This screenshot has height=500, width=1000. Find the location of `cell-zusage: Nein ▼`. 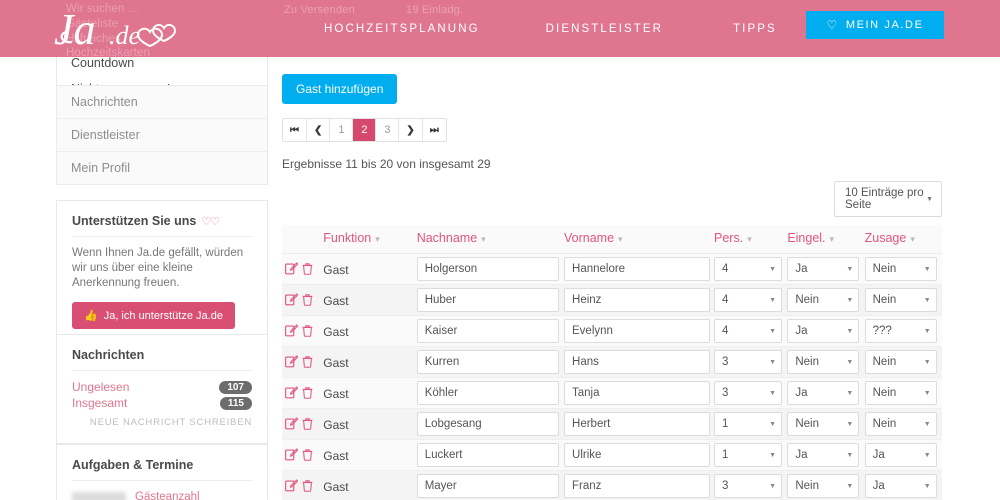

cell-zusage: Nein ▼ is located at coordinates (903, 269).